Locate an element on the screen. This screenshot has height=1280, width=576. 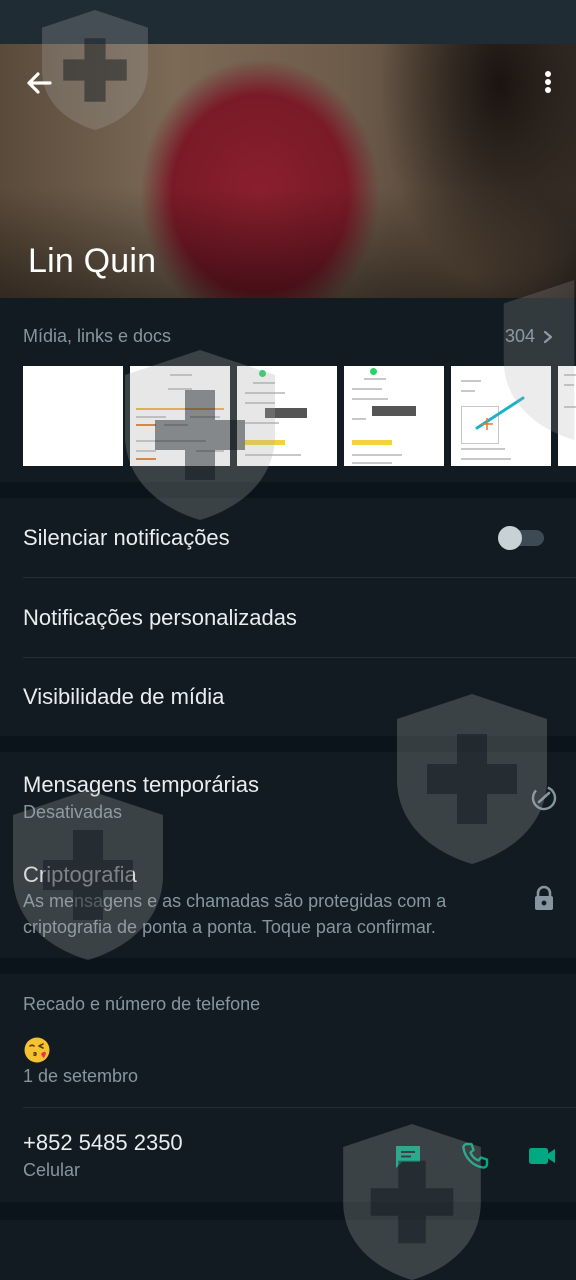
mute-notifications-row: Silenciar notificações is located at coordinates (288, 538).